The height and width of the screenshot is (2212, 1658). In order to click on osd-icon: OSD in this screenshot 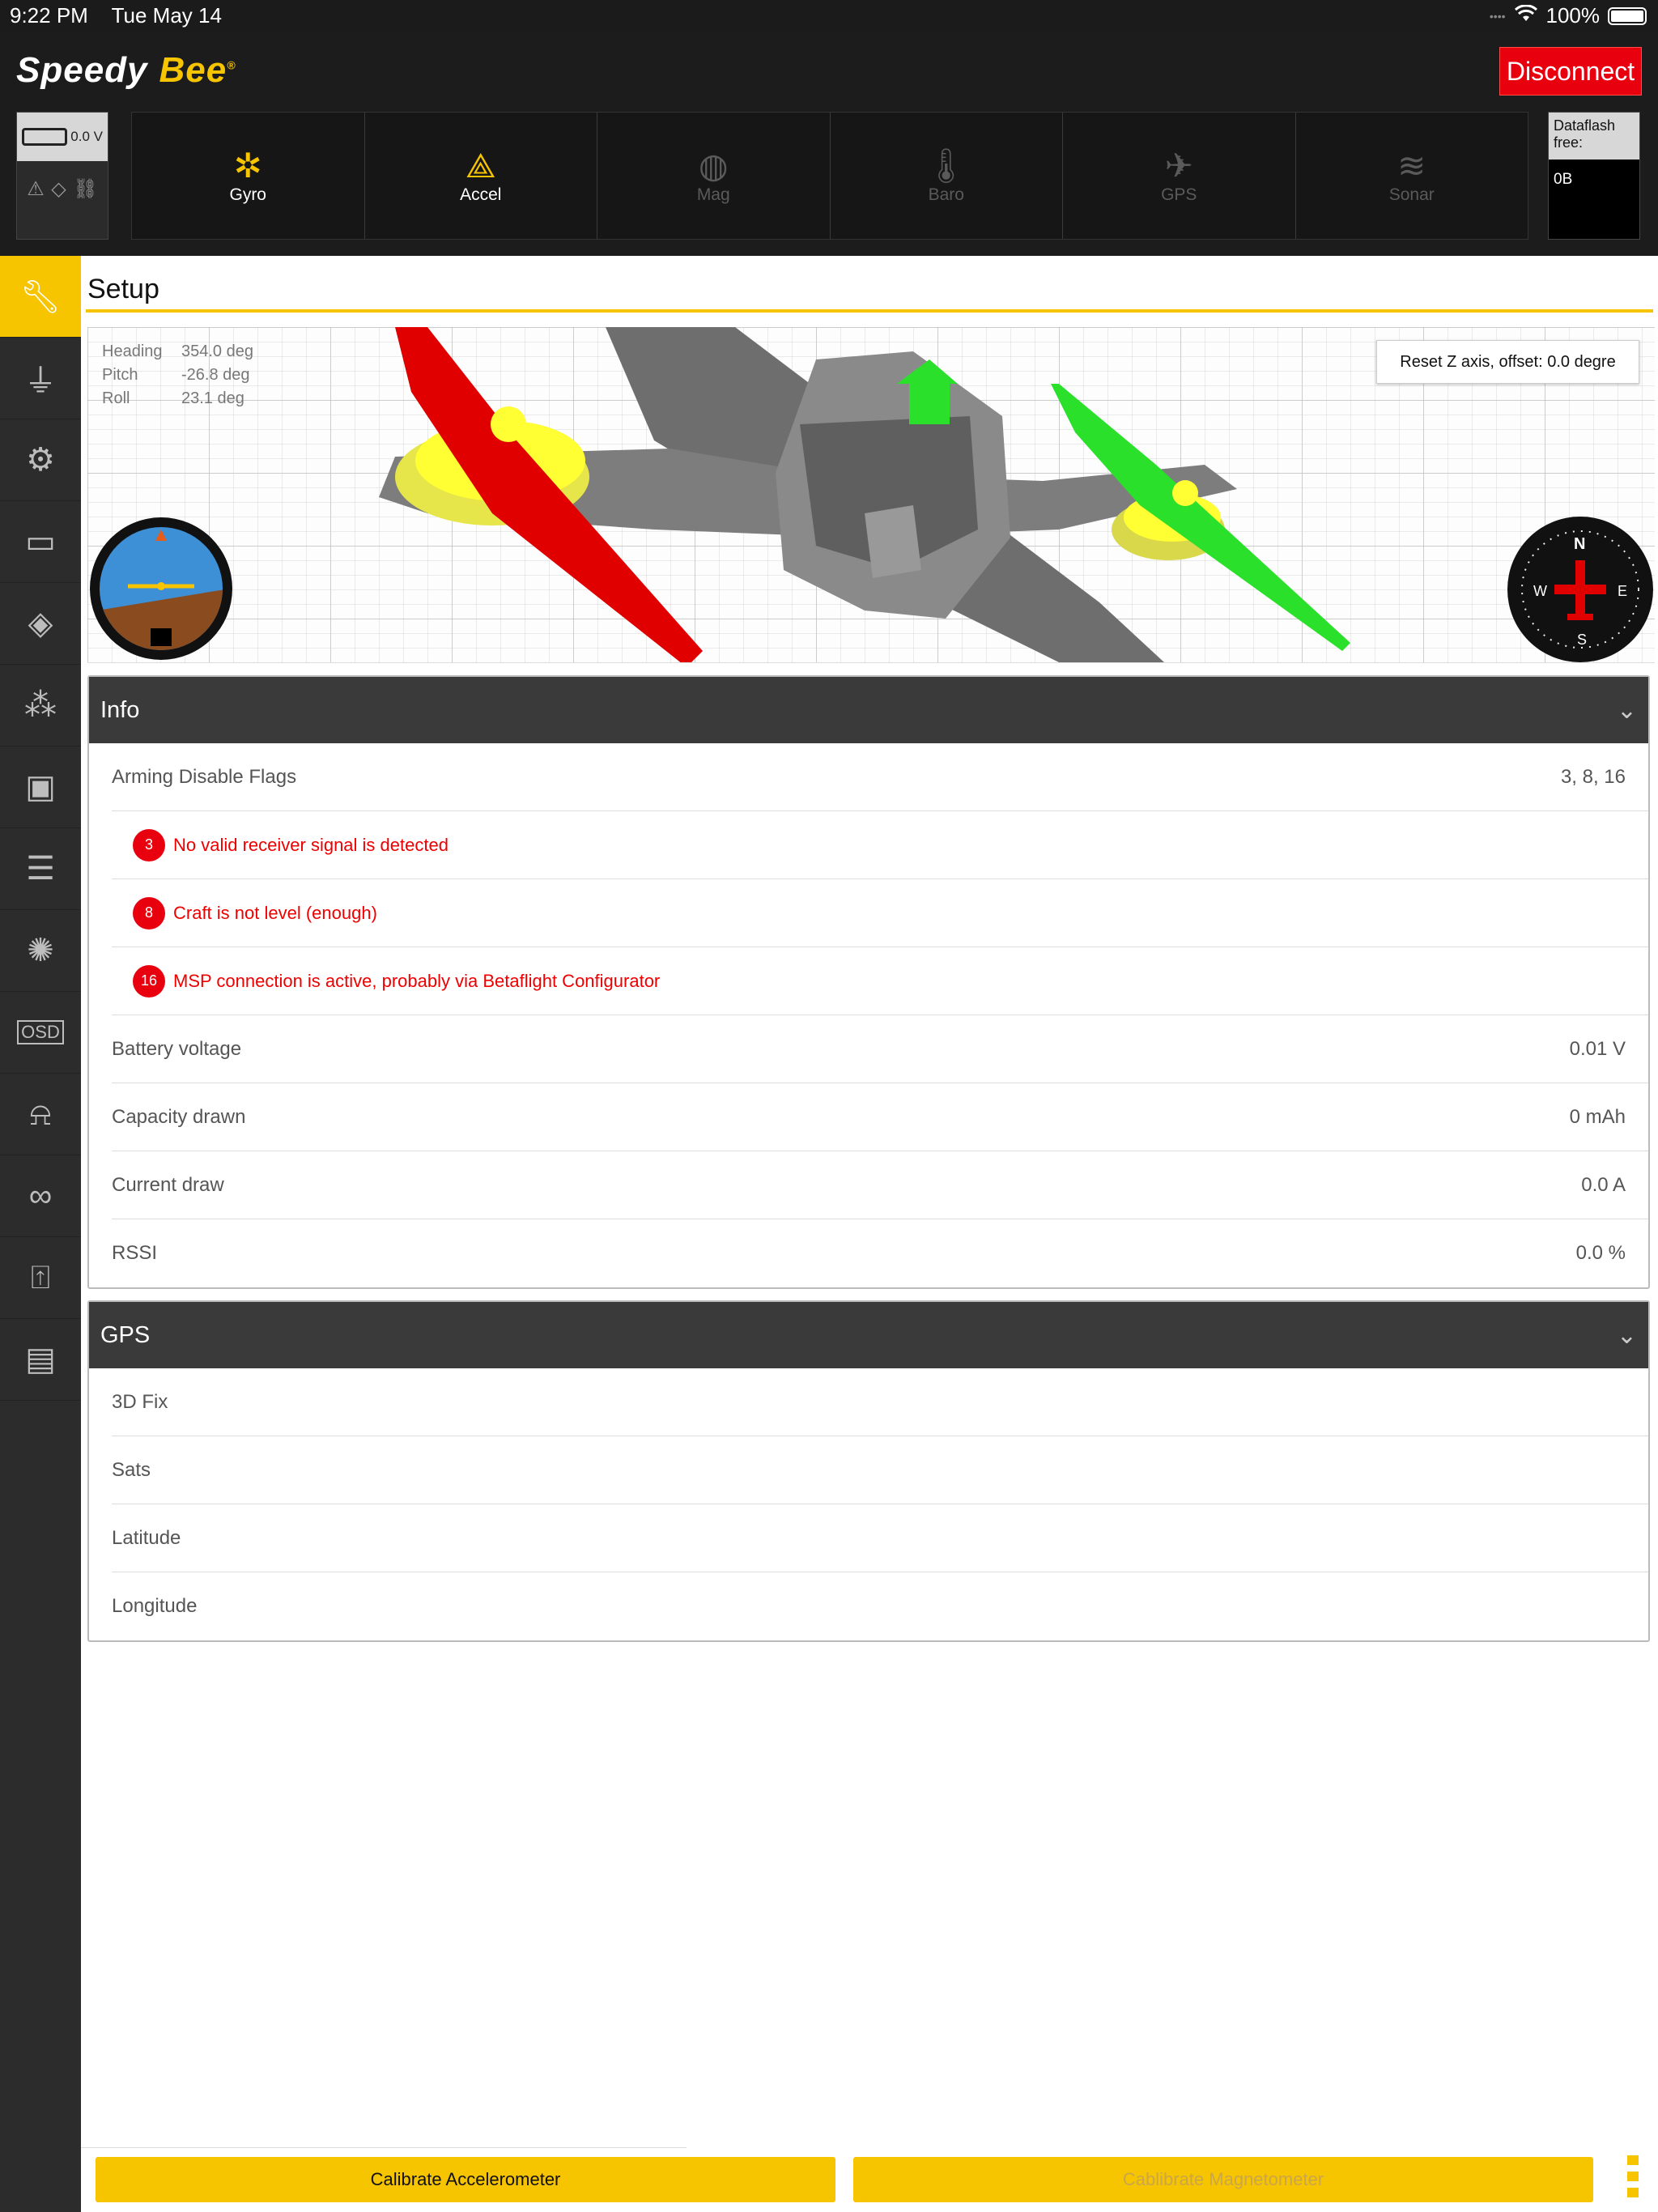, I will do `click(40, 1032)`.